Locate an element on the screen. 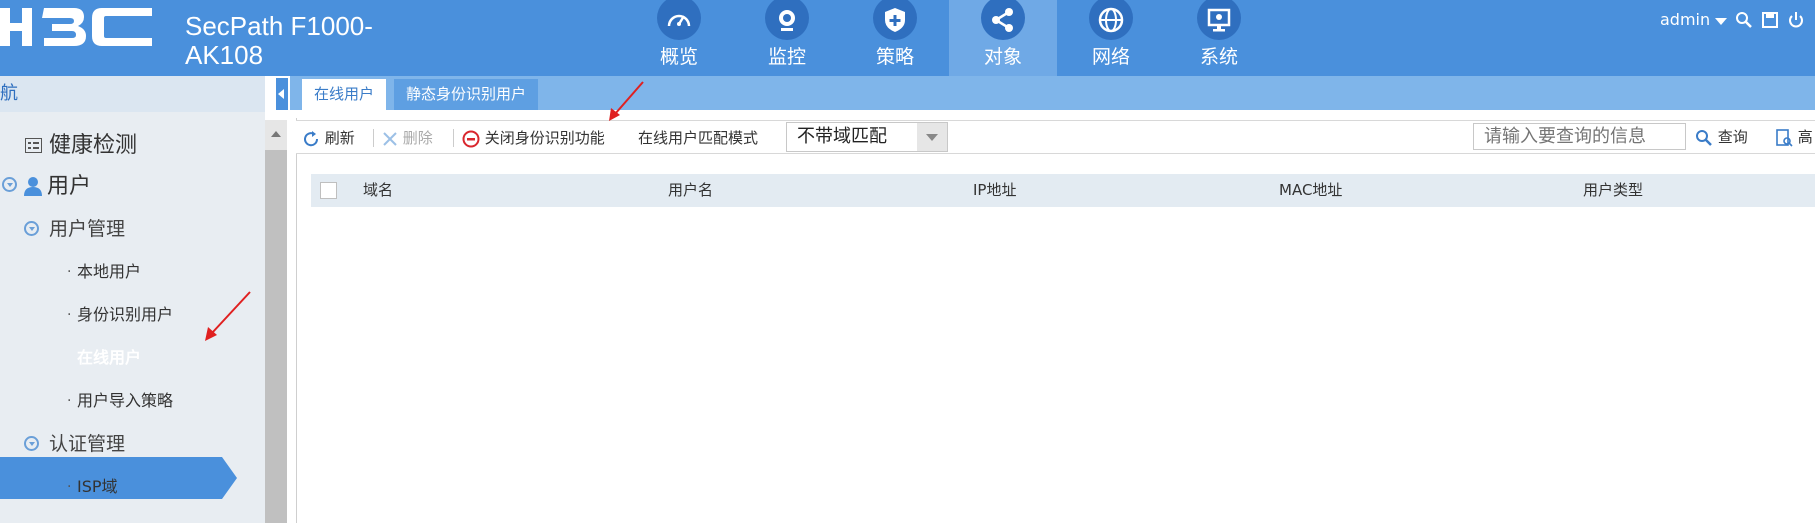 Image resolution: width=1815 pixels, height=523 pixels. refresh-icon is located at coordinates (311, 138).